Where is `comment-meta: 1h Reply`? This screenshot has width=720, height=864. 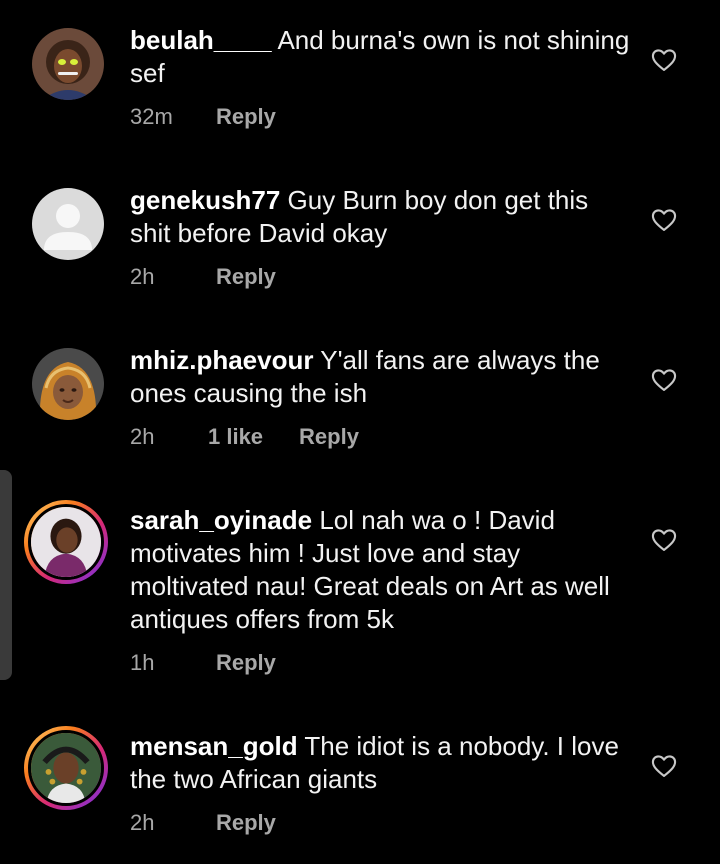 comment-meta: 1h Reply is located at coordinates (380, 663).